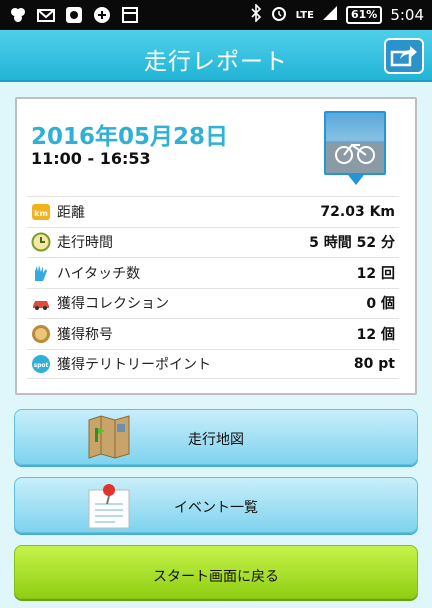 The height and width of the screenshot is (608, 432). What do you see at coordinates (380, 304) in the screenshot?
I see `stat-value: 0 個` at bounding box center [380, 304].